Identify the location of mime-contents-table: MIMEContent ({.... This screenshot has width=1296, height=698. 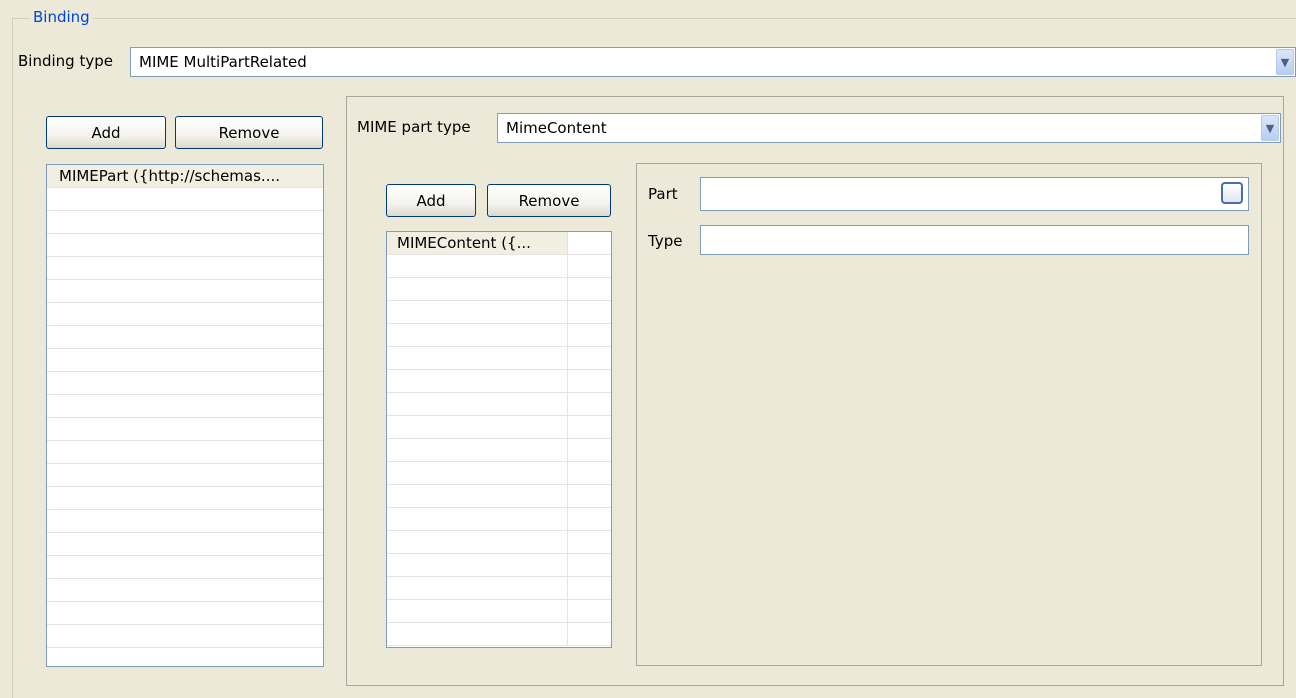
(499, 439).